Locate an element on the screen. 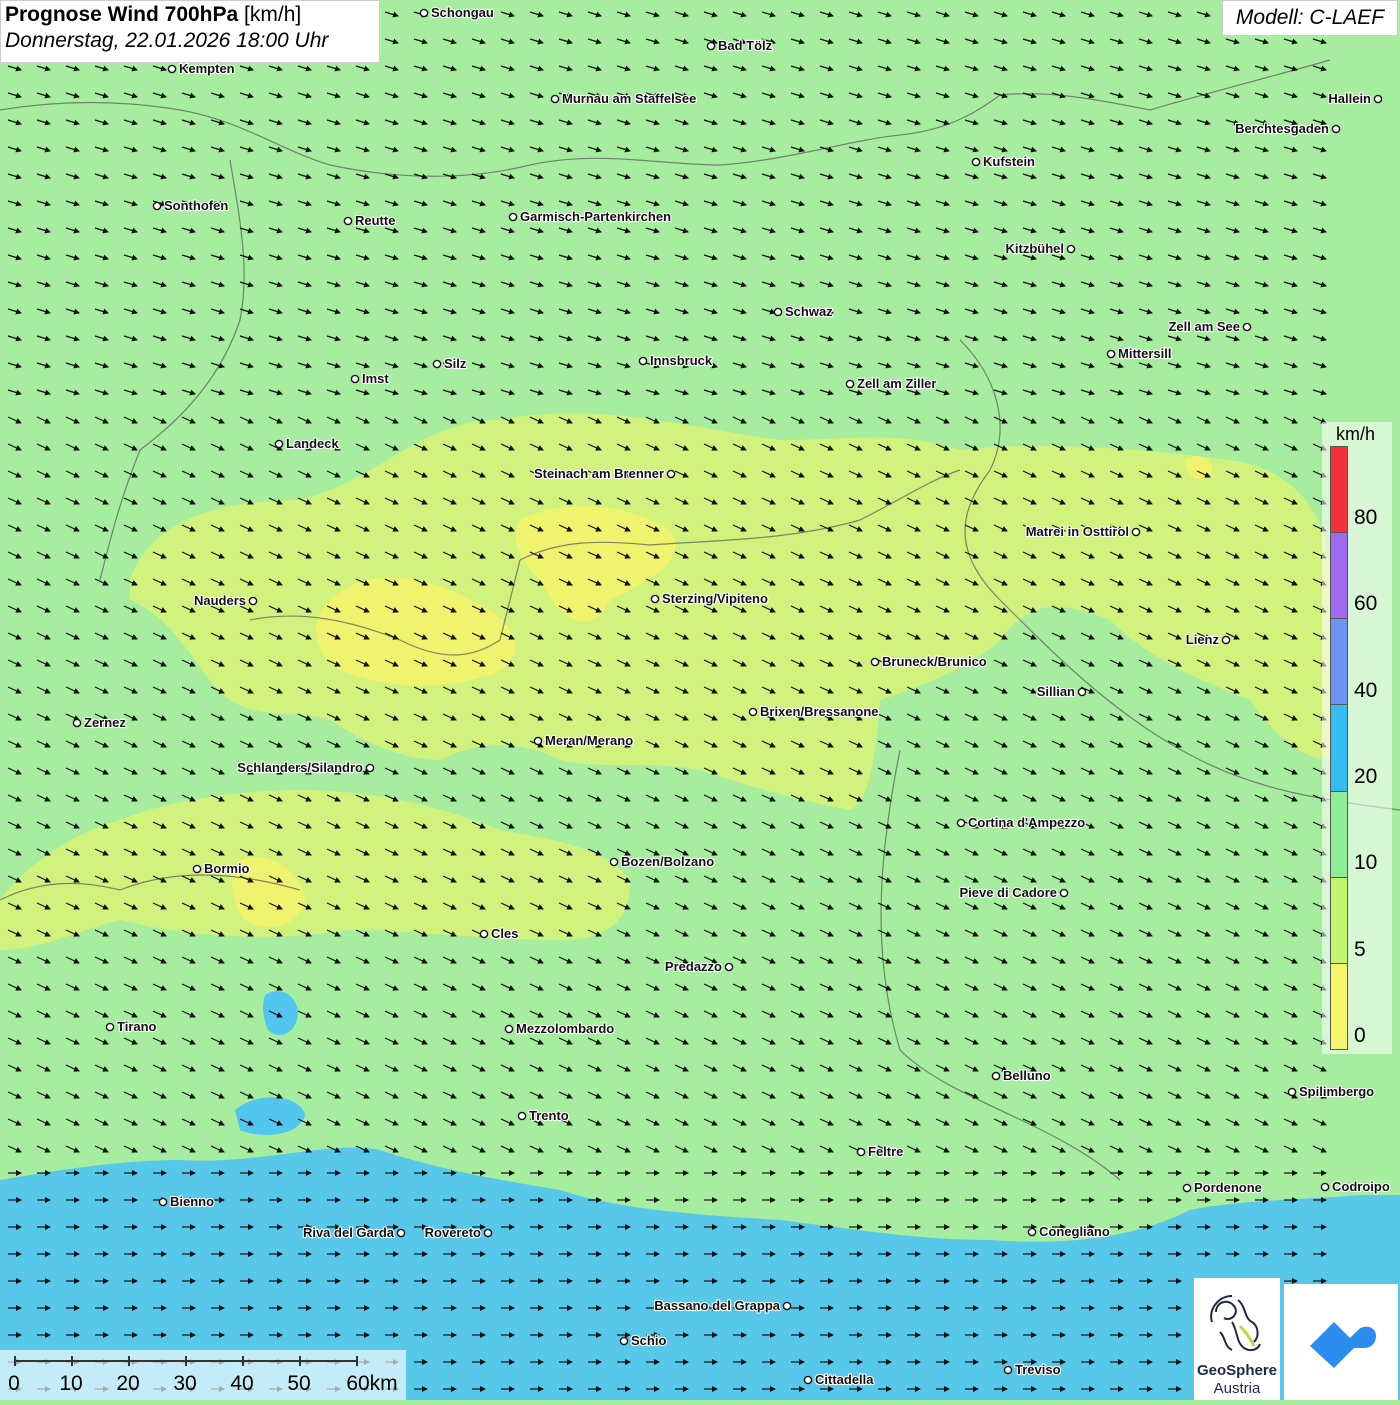 Image resolution: width=1400 pixels, height=1405 pixels. city-marker: Kempten is located at coordinates (201, 68).